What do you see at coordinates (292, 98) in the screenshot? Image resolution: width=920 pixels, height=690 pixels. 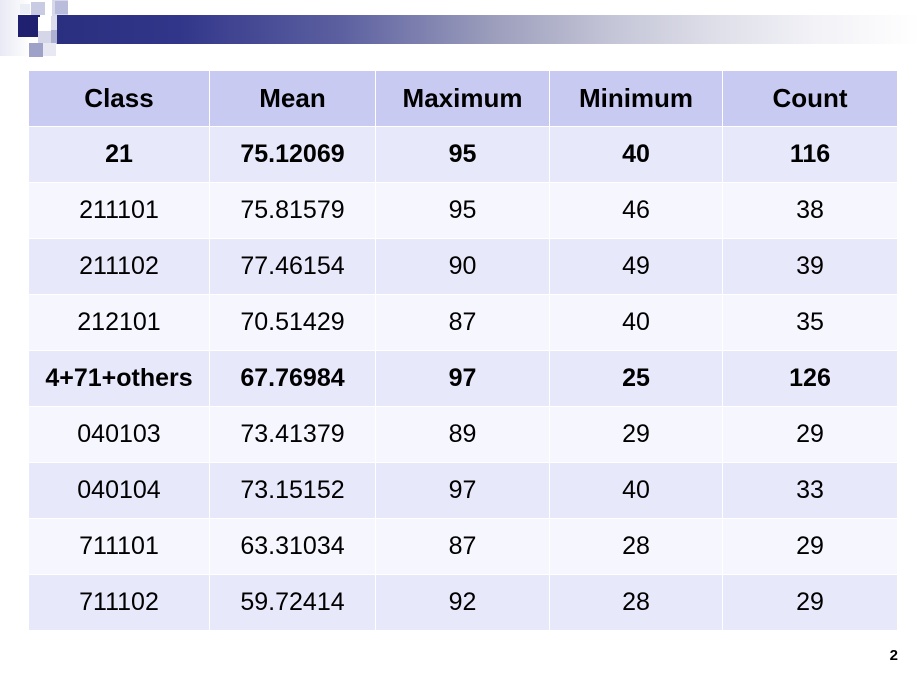 I see `column-header-mean: Mean` at bounding box center [292, 98].